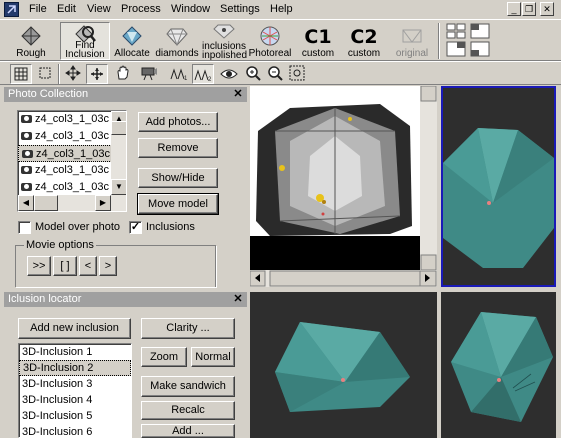 The width and height of the screenshot is (561, 438). What do you see at coordinates (72, 203) in the screenshot?
I see `horizontal-scrollbar: ◀ ▶` at bounding box center [72, 203].